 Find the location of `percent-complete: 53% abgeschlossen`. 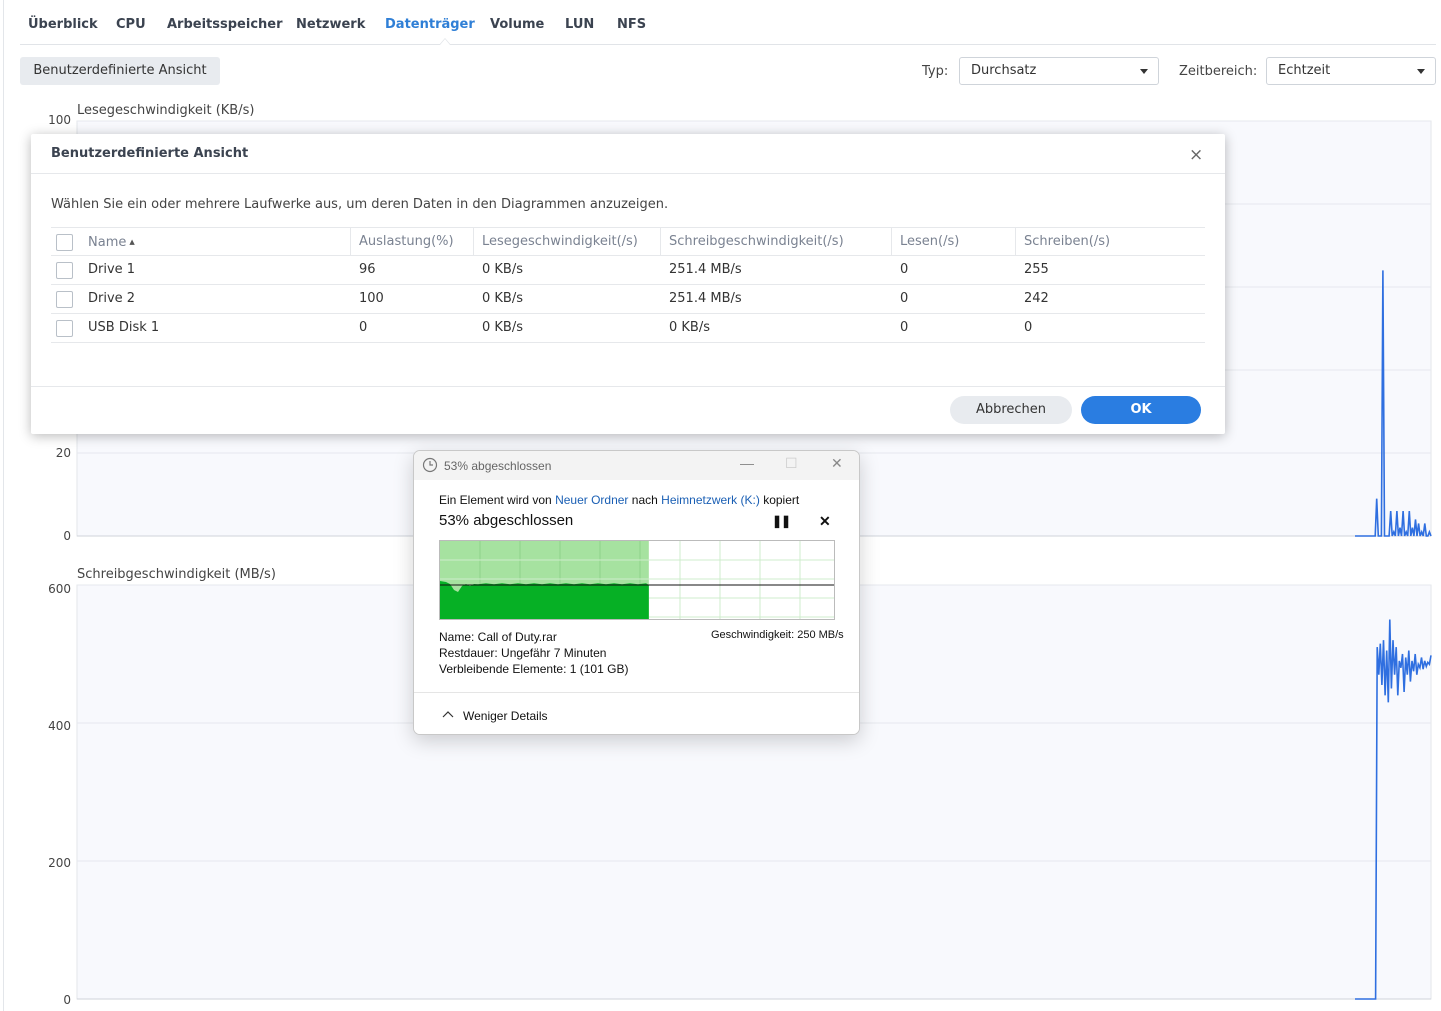

percent-complete: 53% abgeschlossen is located at coordinates (506, 520).